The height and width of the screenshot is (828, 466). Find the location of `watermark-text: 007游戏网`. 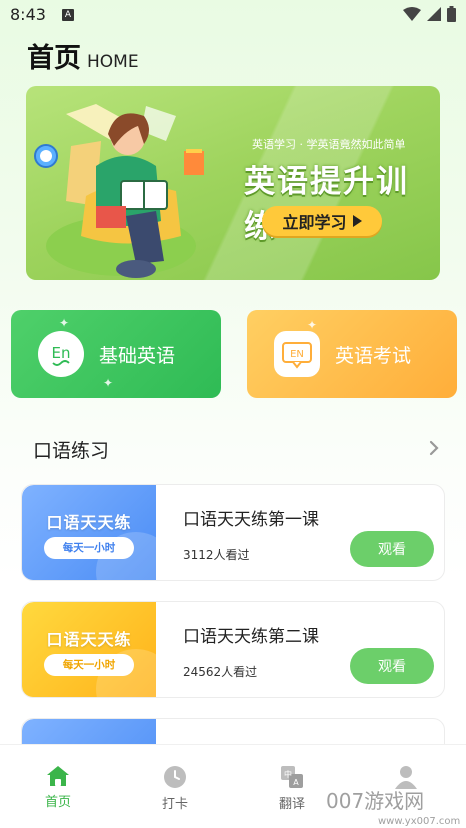

watermark-text: 007游戏网 is located at coordinates (375, 801).